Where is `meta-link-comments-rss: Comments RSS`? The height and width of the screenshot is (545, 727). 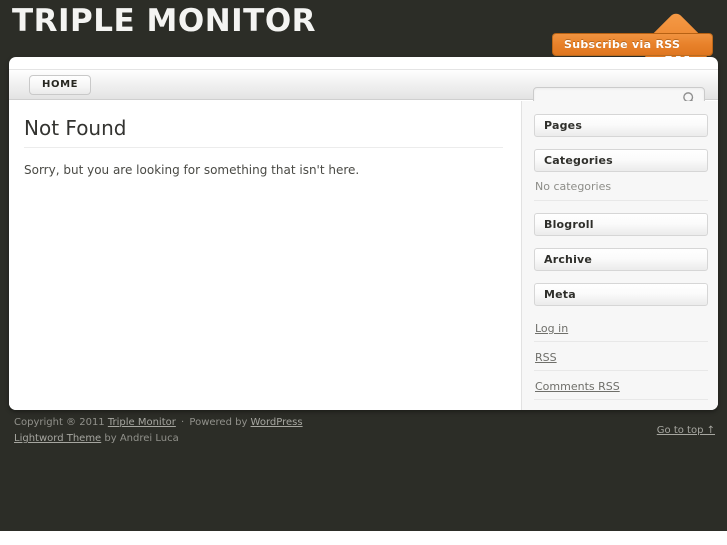 meta-link-comments-rss: Comments RSS is located at coordinates (577, 386).